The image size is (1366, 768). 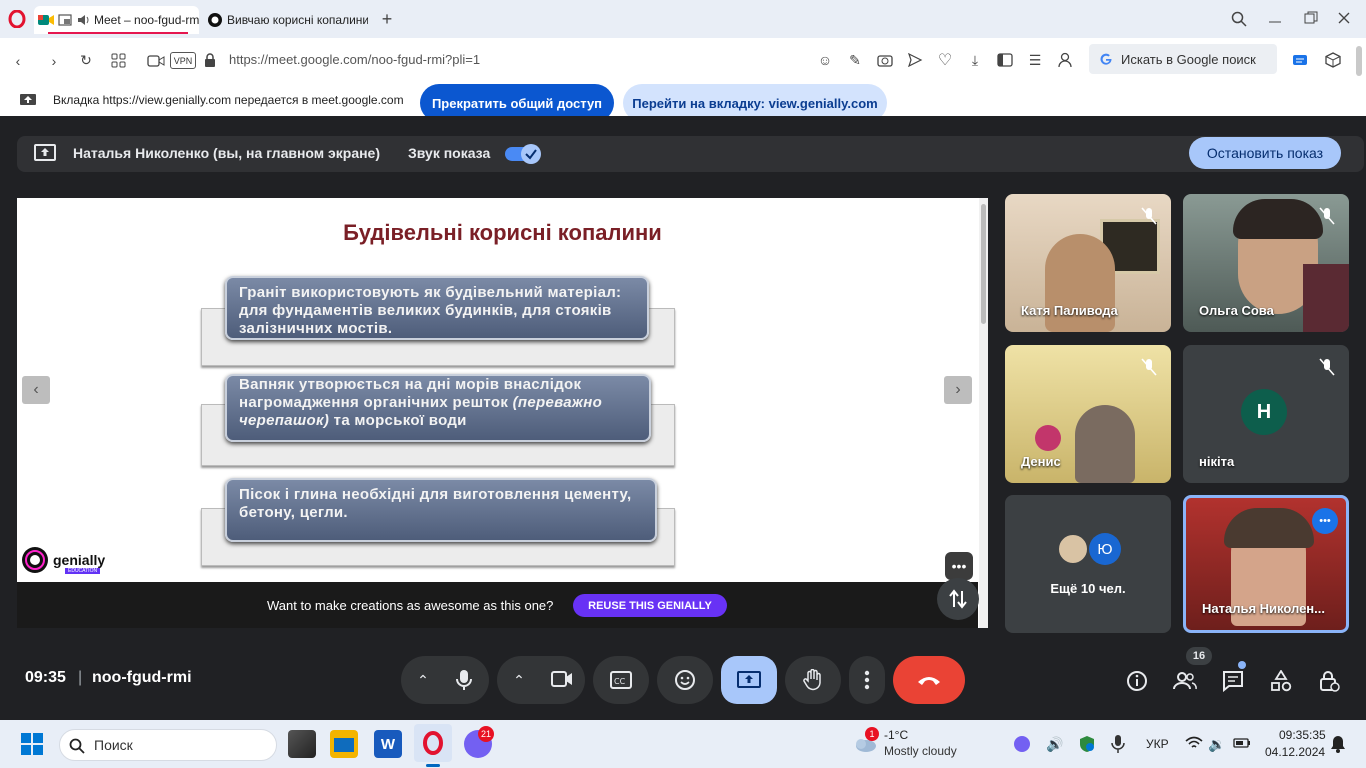 I want to click on people-icon, so click(x=1185, y=681).